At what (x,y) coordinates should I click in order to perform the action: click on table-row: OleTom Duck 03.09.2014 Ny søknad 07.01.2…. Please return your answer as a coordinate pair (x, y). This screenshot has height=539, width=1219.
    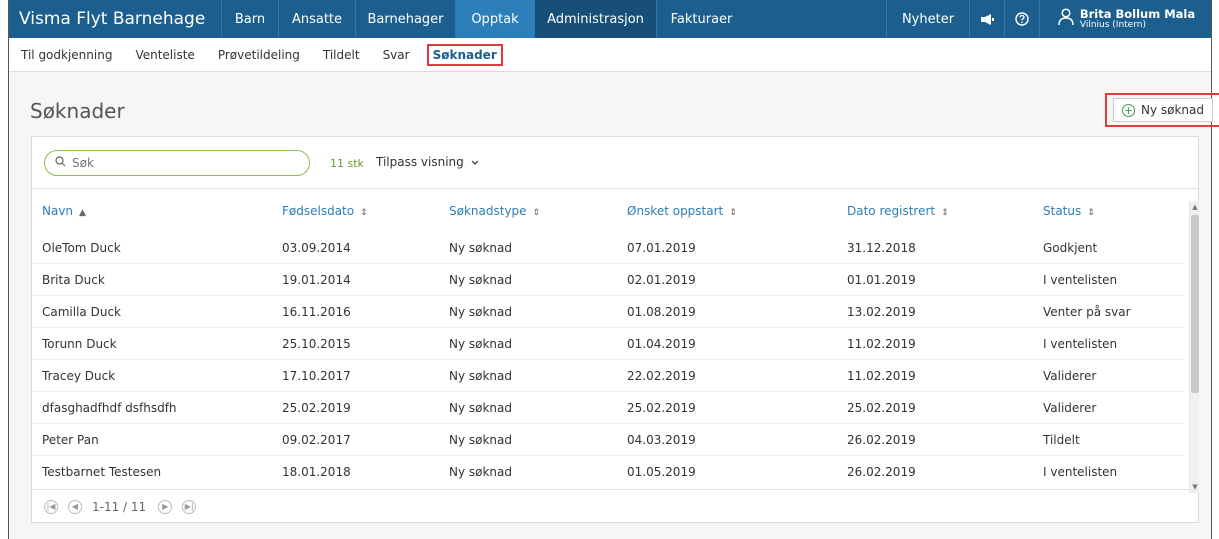
    Looking at the image, I should click on (608, 248).